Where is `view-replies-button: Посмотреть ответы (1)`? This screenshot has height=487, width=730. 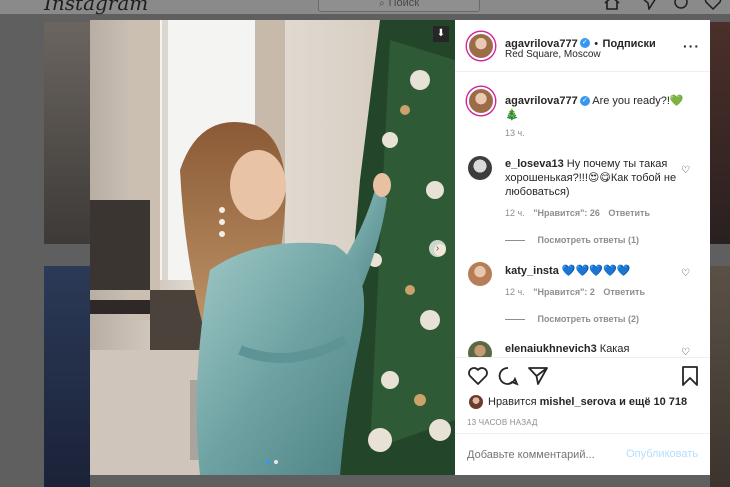
view-replies-button: Посмотреть ответы (1) is located at coordinates (588, 240).